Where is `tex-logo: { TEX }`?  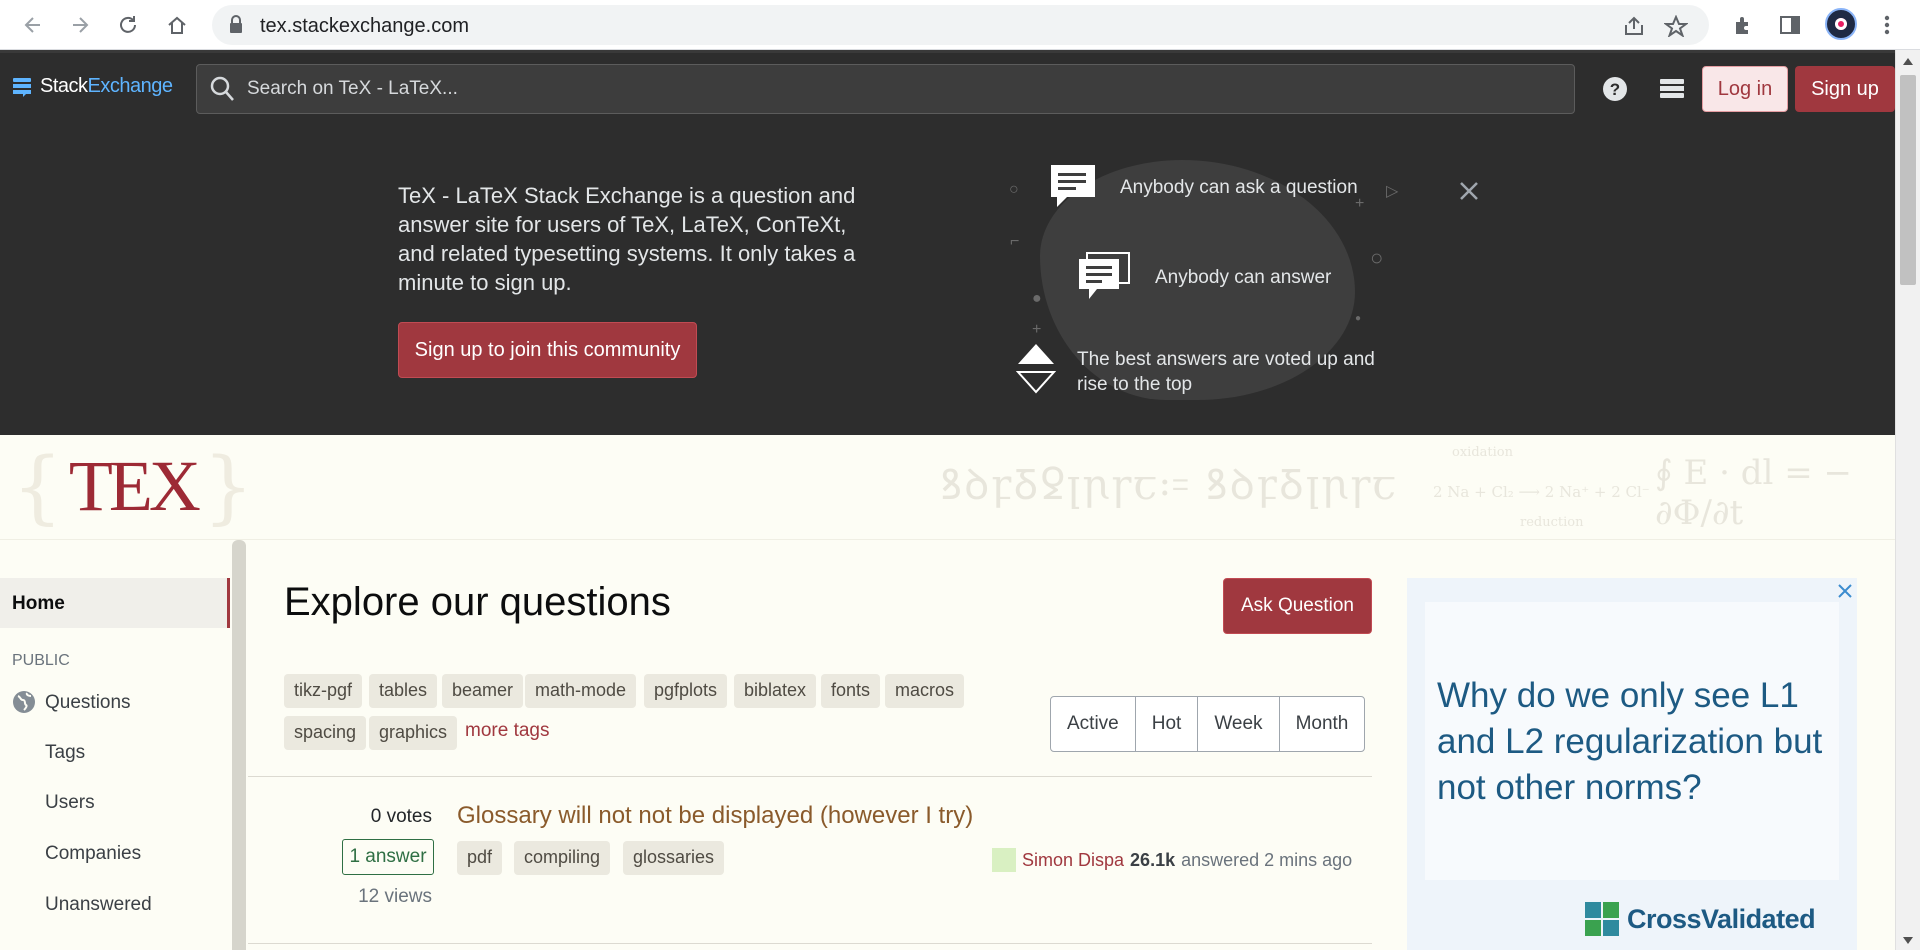
tex-logo: { TEX } is located at coordinates (133, 486).